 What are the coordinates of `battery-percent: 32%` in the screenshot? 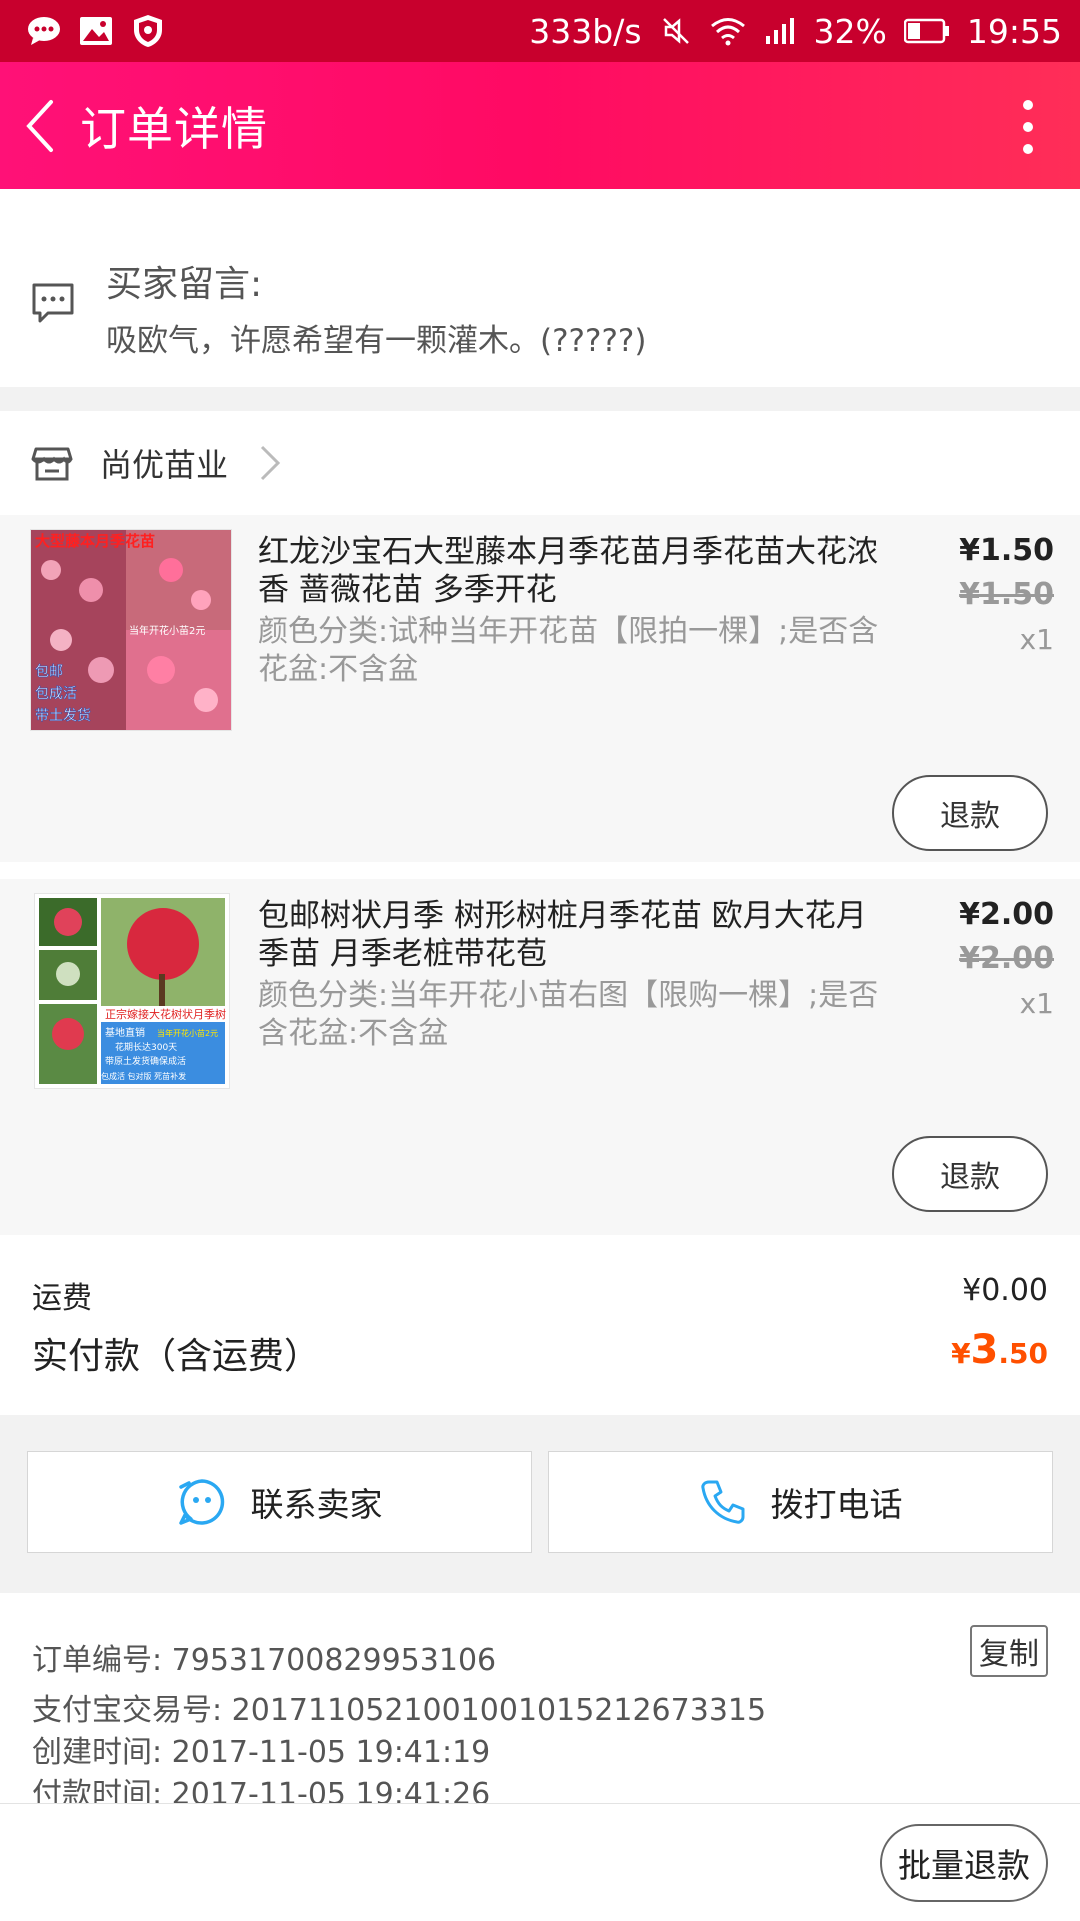 It's located at (850, 31).